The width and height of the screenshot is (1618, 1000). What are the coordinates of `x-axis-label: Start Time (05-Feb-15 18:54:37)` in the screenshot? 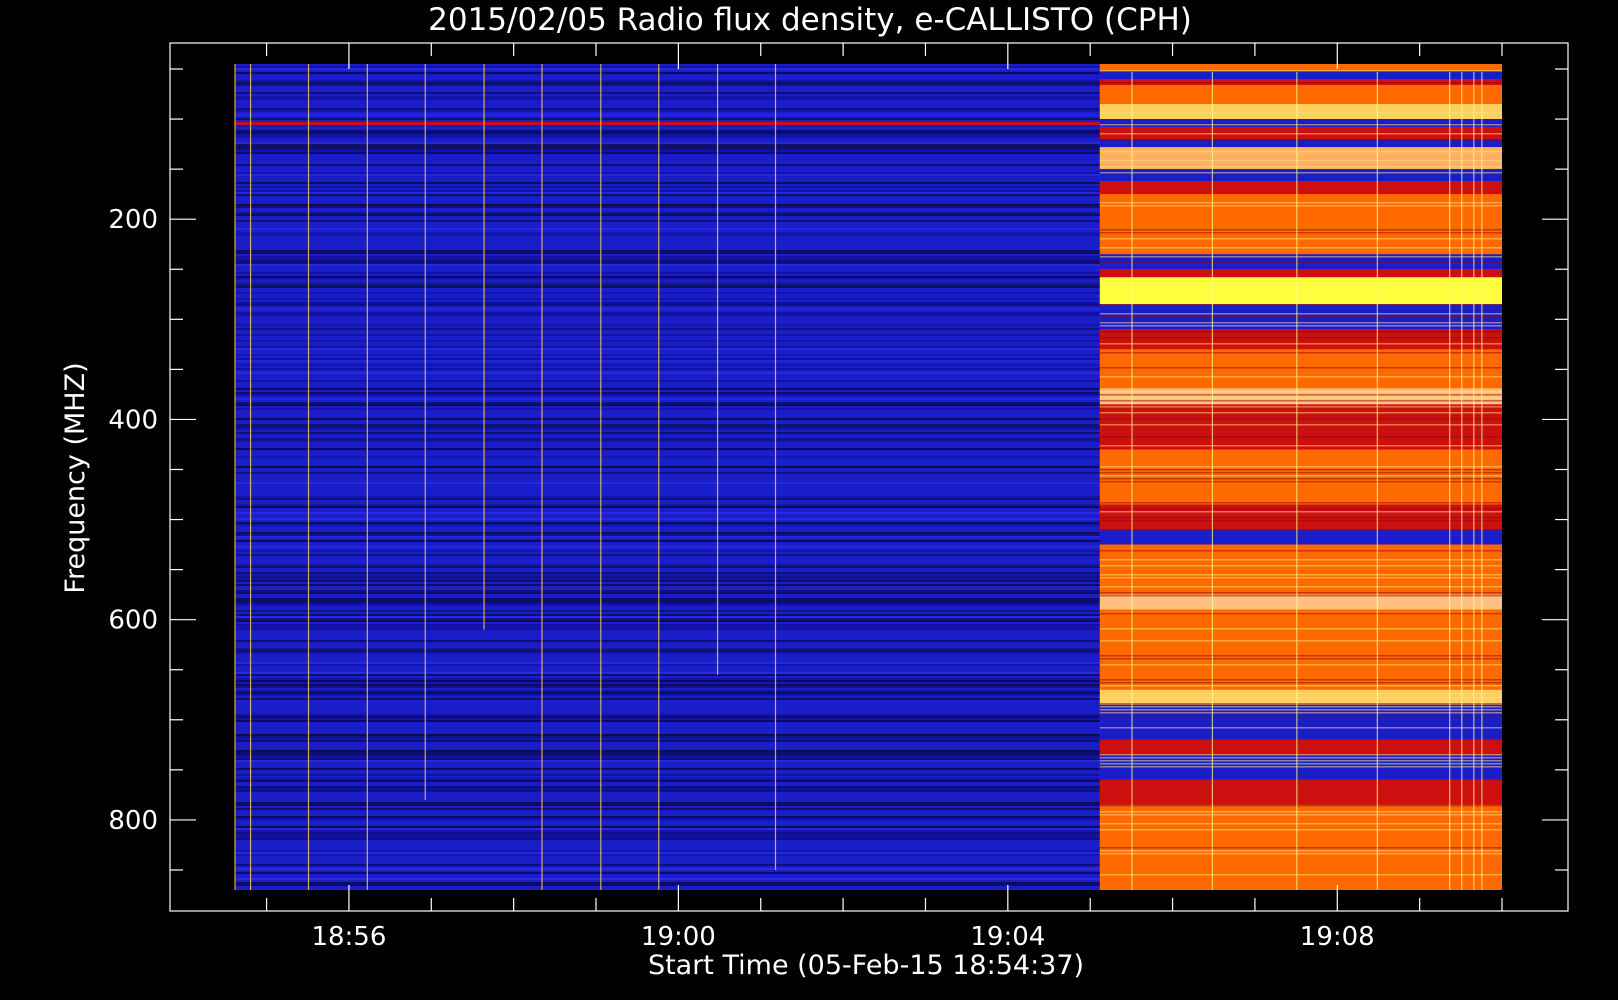 It's located at (866, 965).